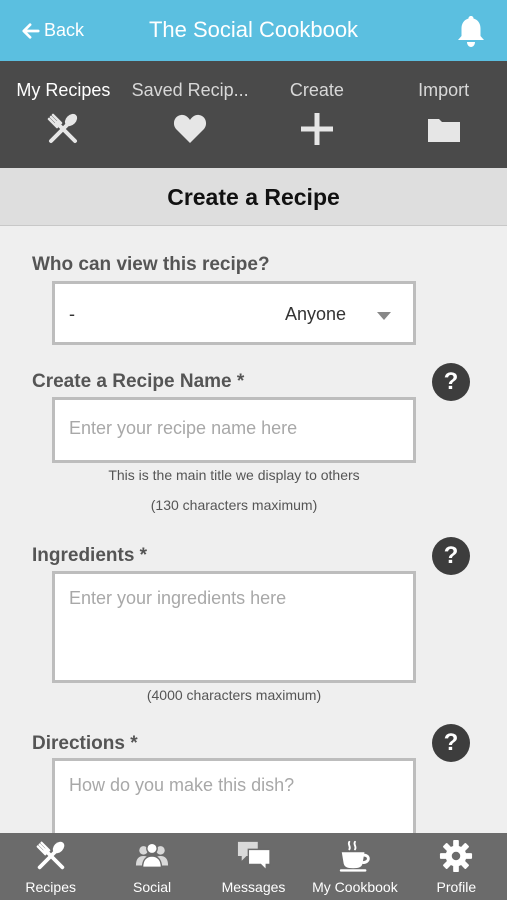 Image resolution: width=507 pixels, height=900 pixels. Describe the element at coordinates (443, 130) in the screenshot. I see `folder-icon` at that location.